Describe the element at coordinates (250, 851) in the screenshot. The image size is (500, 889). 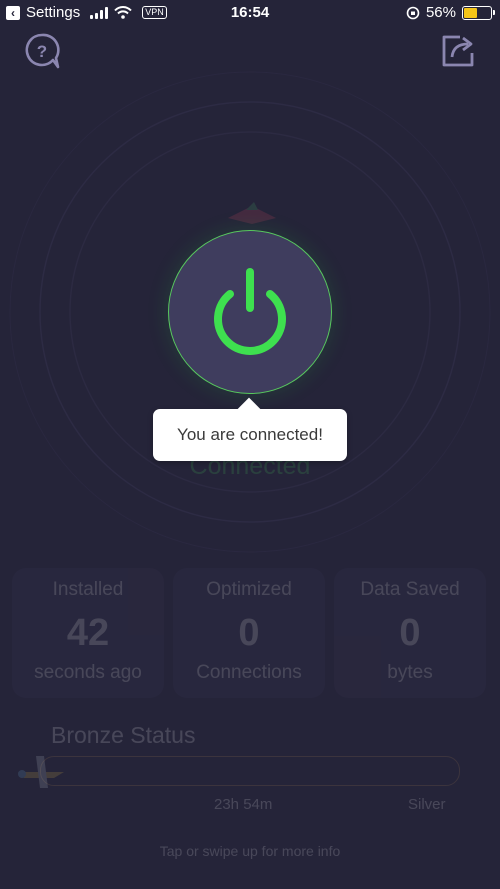
I see `swipe-up-hint: Tap or swipe up for more info` at that location.